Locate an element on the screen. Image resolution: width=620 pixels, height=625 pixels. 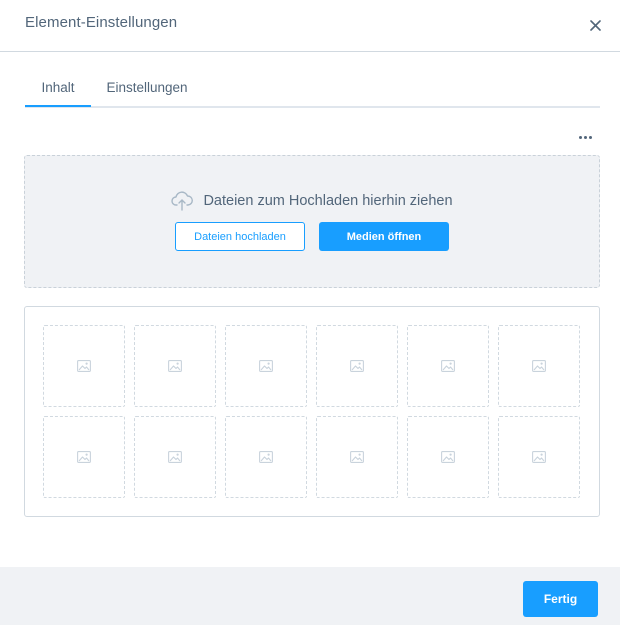
active-tab-indicator is located at coordinates (58, 106).